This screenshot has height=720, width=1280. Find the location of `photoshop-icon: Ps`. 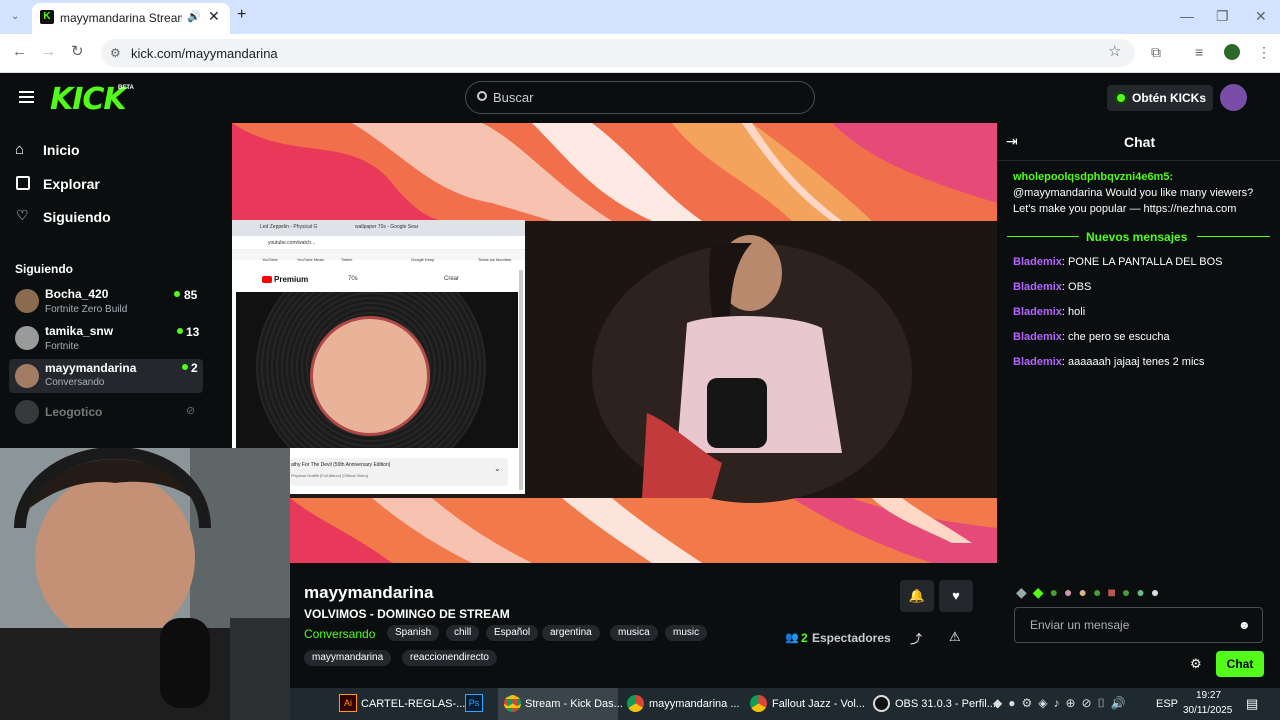

photoshop-icon: Ps is located at coordinates (474, 703).